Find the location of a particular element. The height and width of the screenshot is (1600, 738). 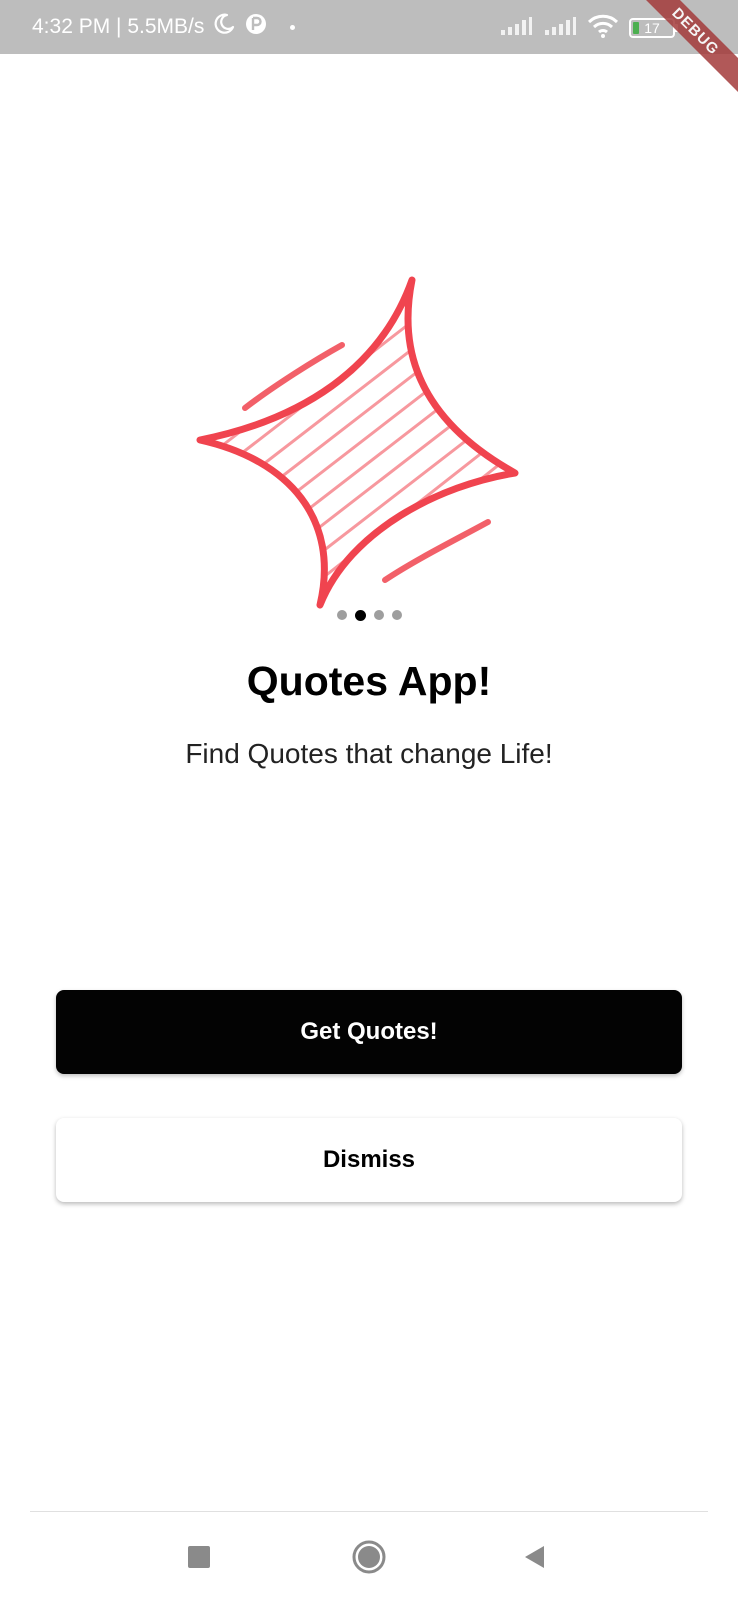

page-subtitle: Find Quotes that change Life! is located at coordinates (369, 753).